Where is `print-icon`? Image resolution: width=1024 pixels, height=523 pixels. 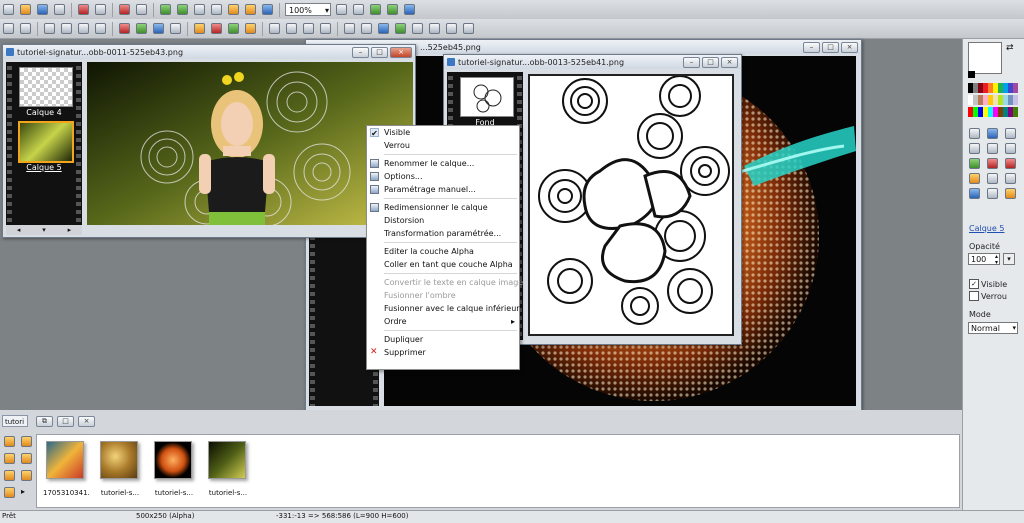 print-icon is located at coordinates (83, 9).